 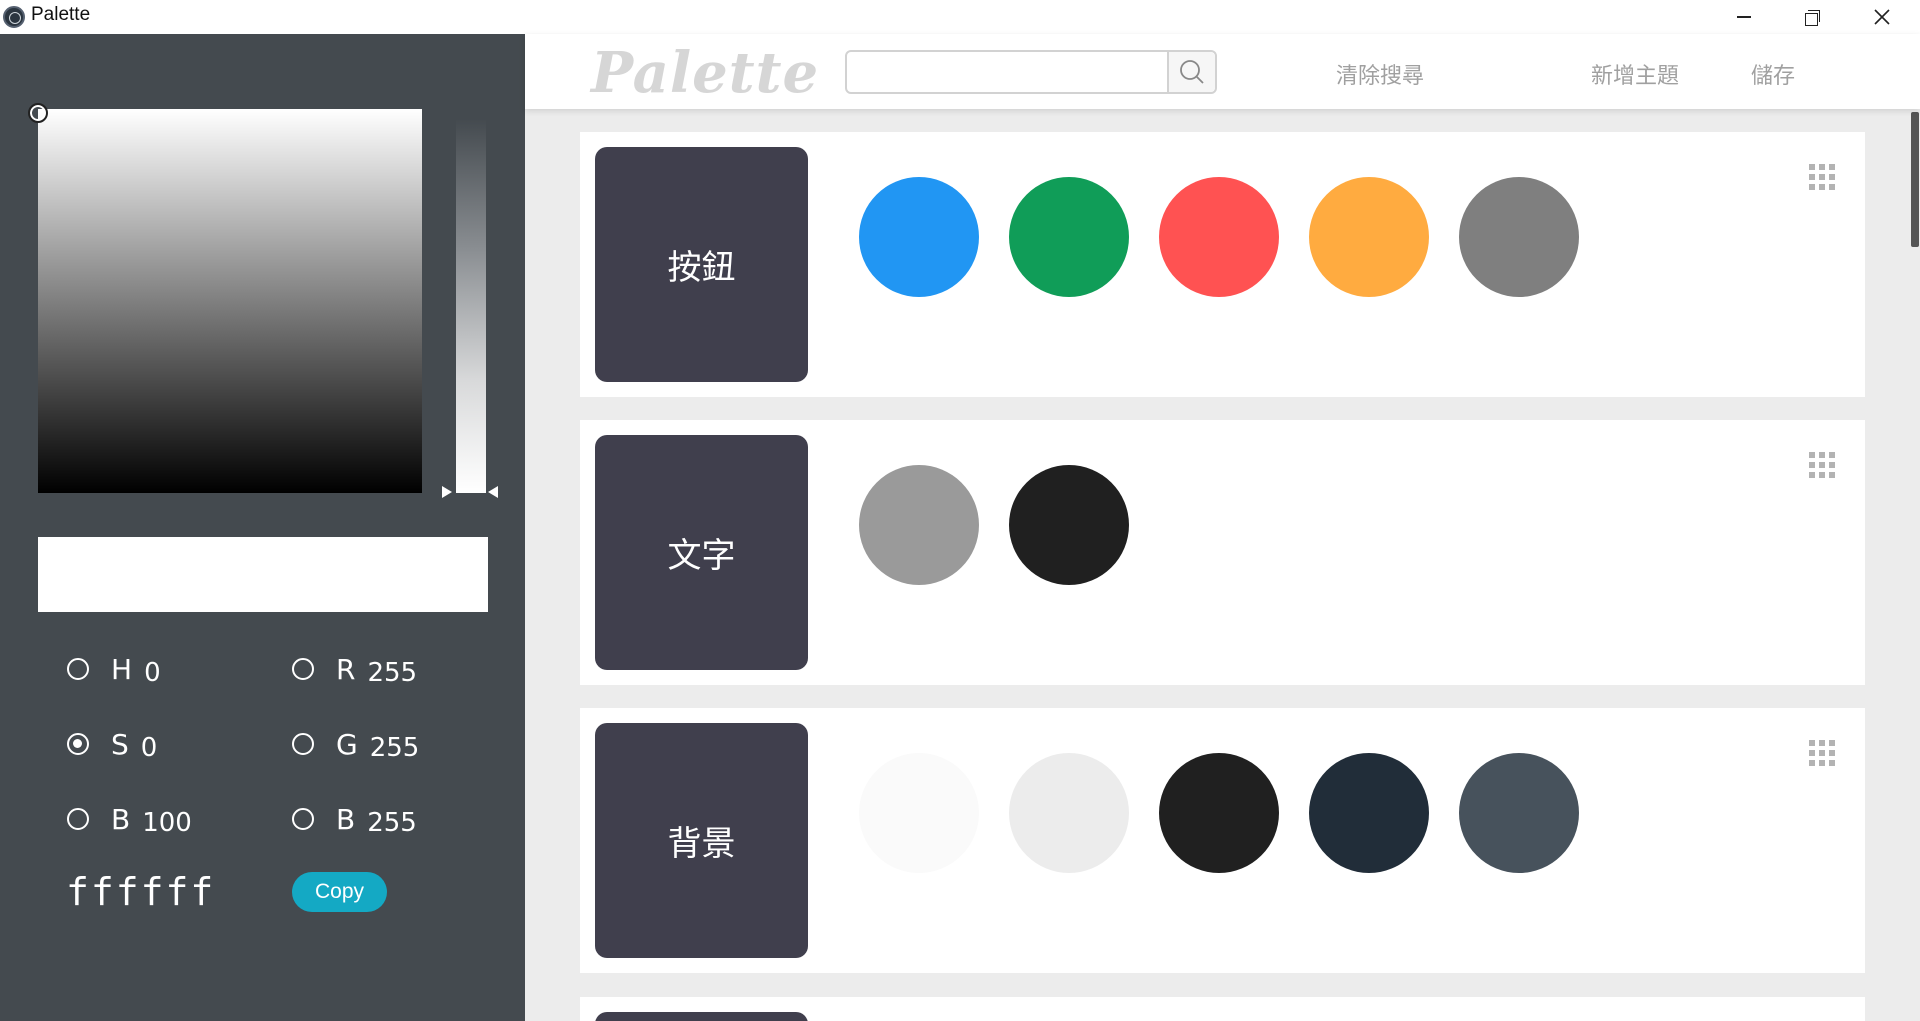 I want to click on color-cursor, so click(x=38, y=113).